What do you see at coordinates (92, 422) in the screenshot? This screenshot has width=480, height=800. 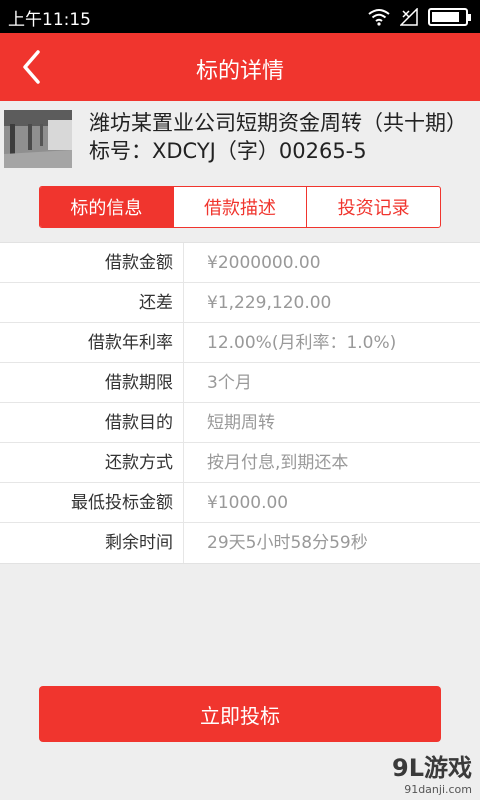 I see `row-label: 借款目的` at bounding box center [92, 422].